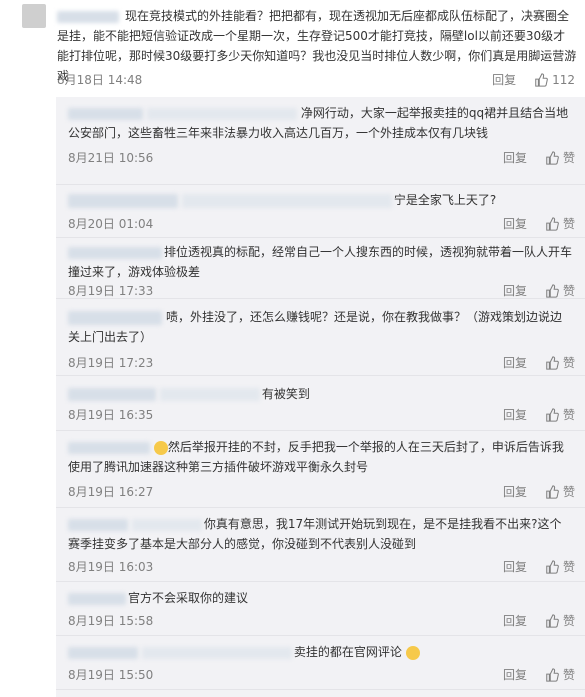 This screenshot has width=585, height=697. Describe the element at coordinates (320, 663) in the screenshot. I see `reply-item: 卖挂的都在官网评论 8月19日 15:50 回复 赞` at that location.